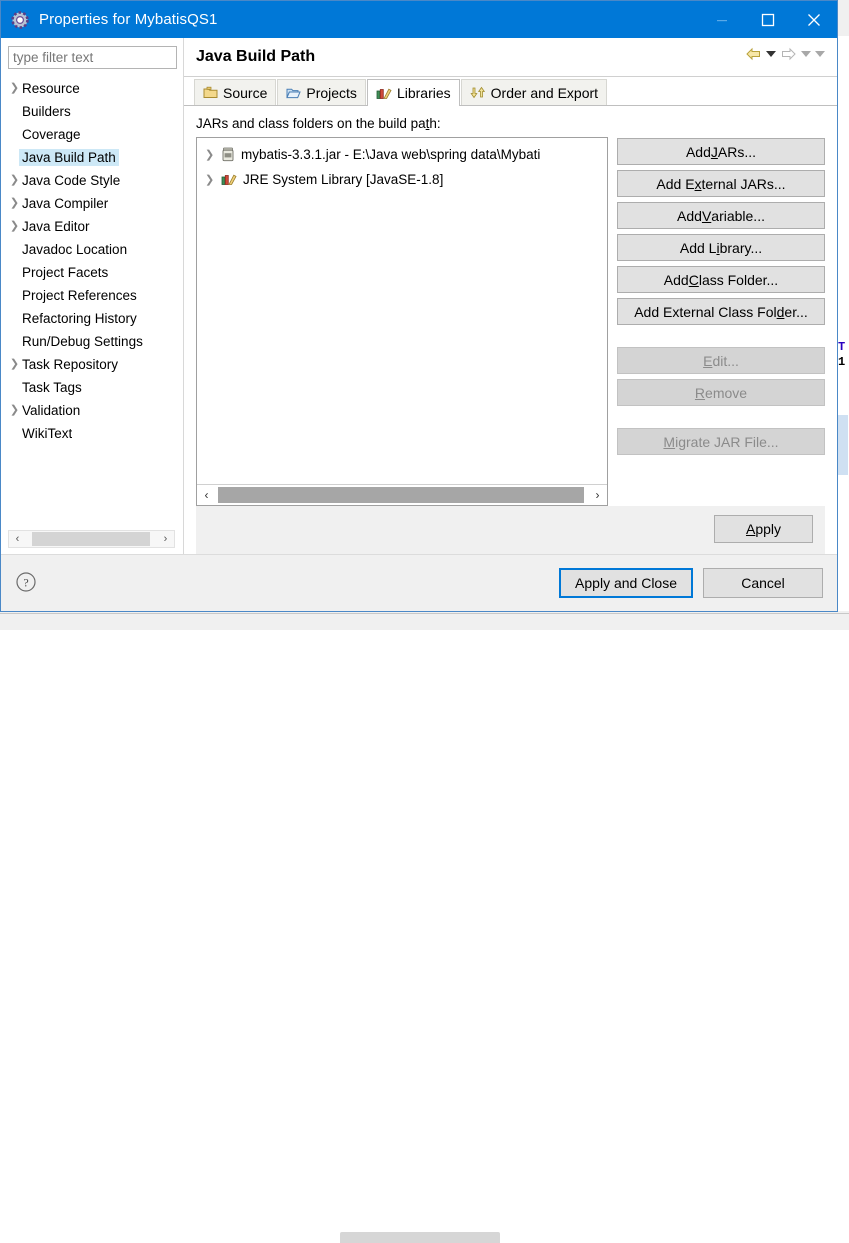  What do you see at coordinates (92, 433) in the screenshot?
I see `sidebar-item-wikitext: WikiText` at bounding box center [92, 433].